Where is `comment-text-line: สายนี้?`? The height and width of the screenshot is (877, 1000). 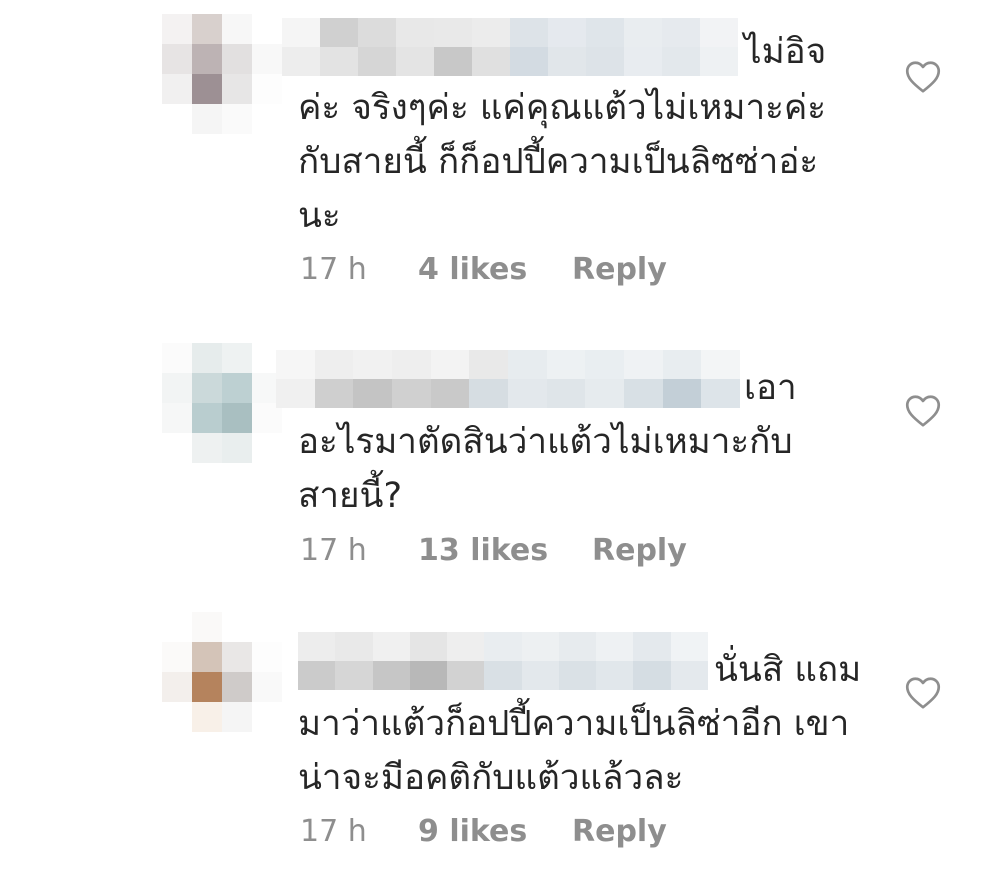 comment-text-line: สายนี้? is located at coordinates (350, 496).